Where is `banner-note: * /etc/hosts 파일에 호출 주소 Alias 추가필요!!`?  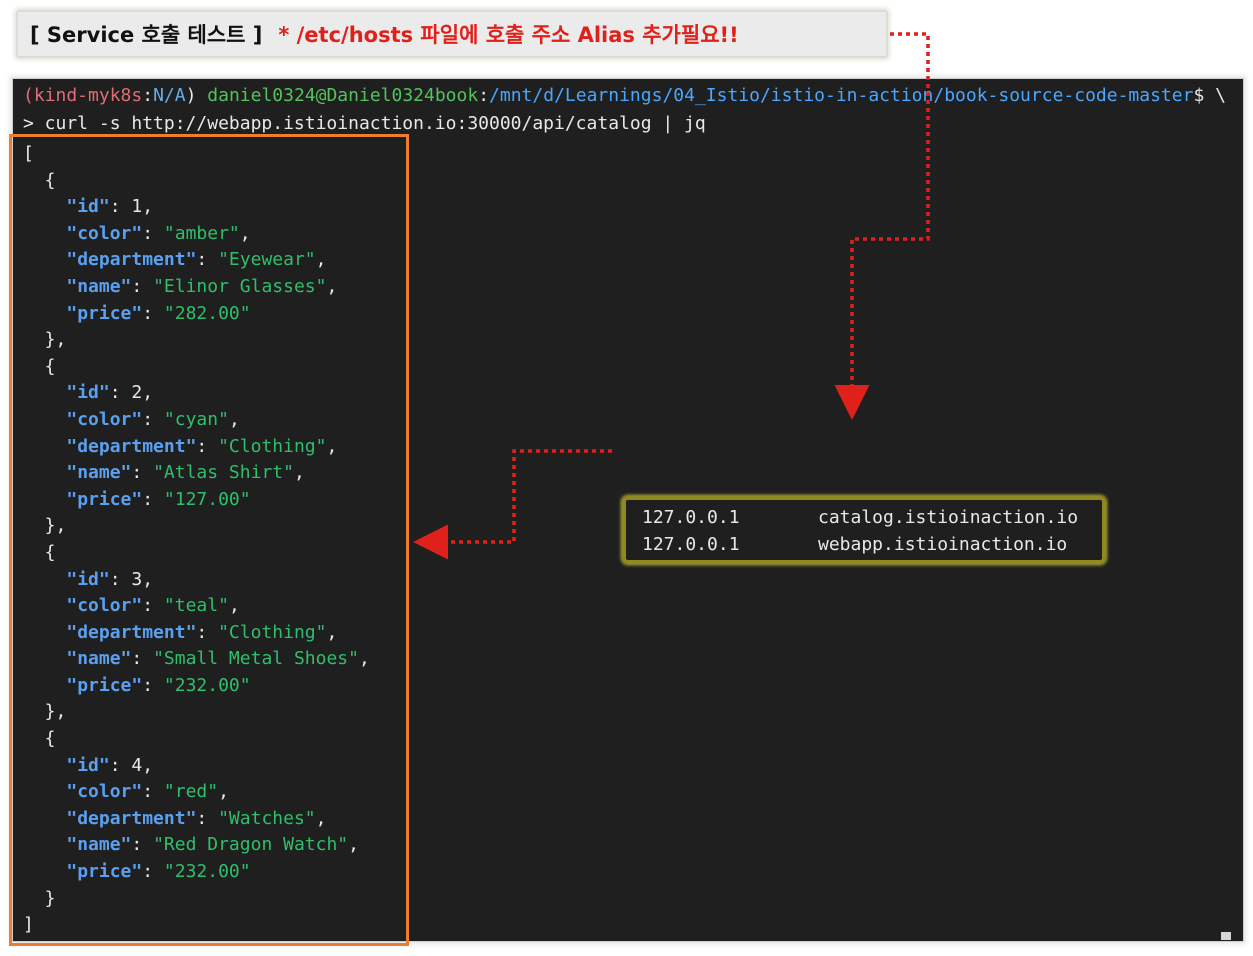
banner-note: * /etc/hosts 파일에 호출 주소 Alias 추가필요!! is located at coordinates (508, 35).